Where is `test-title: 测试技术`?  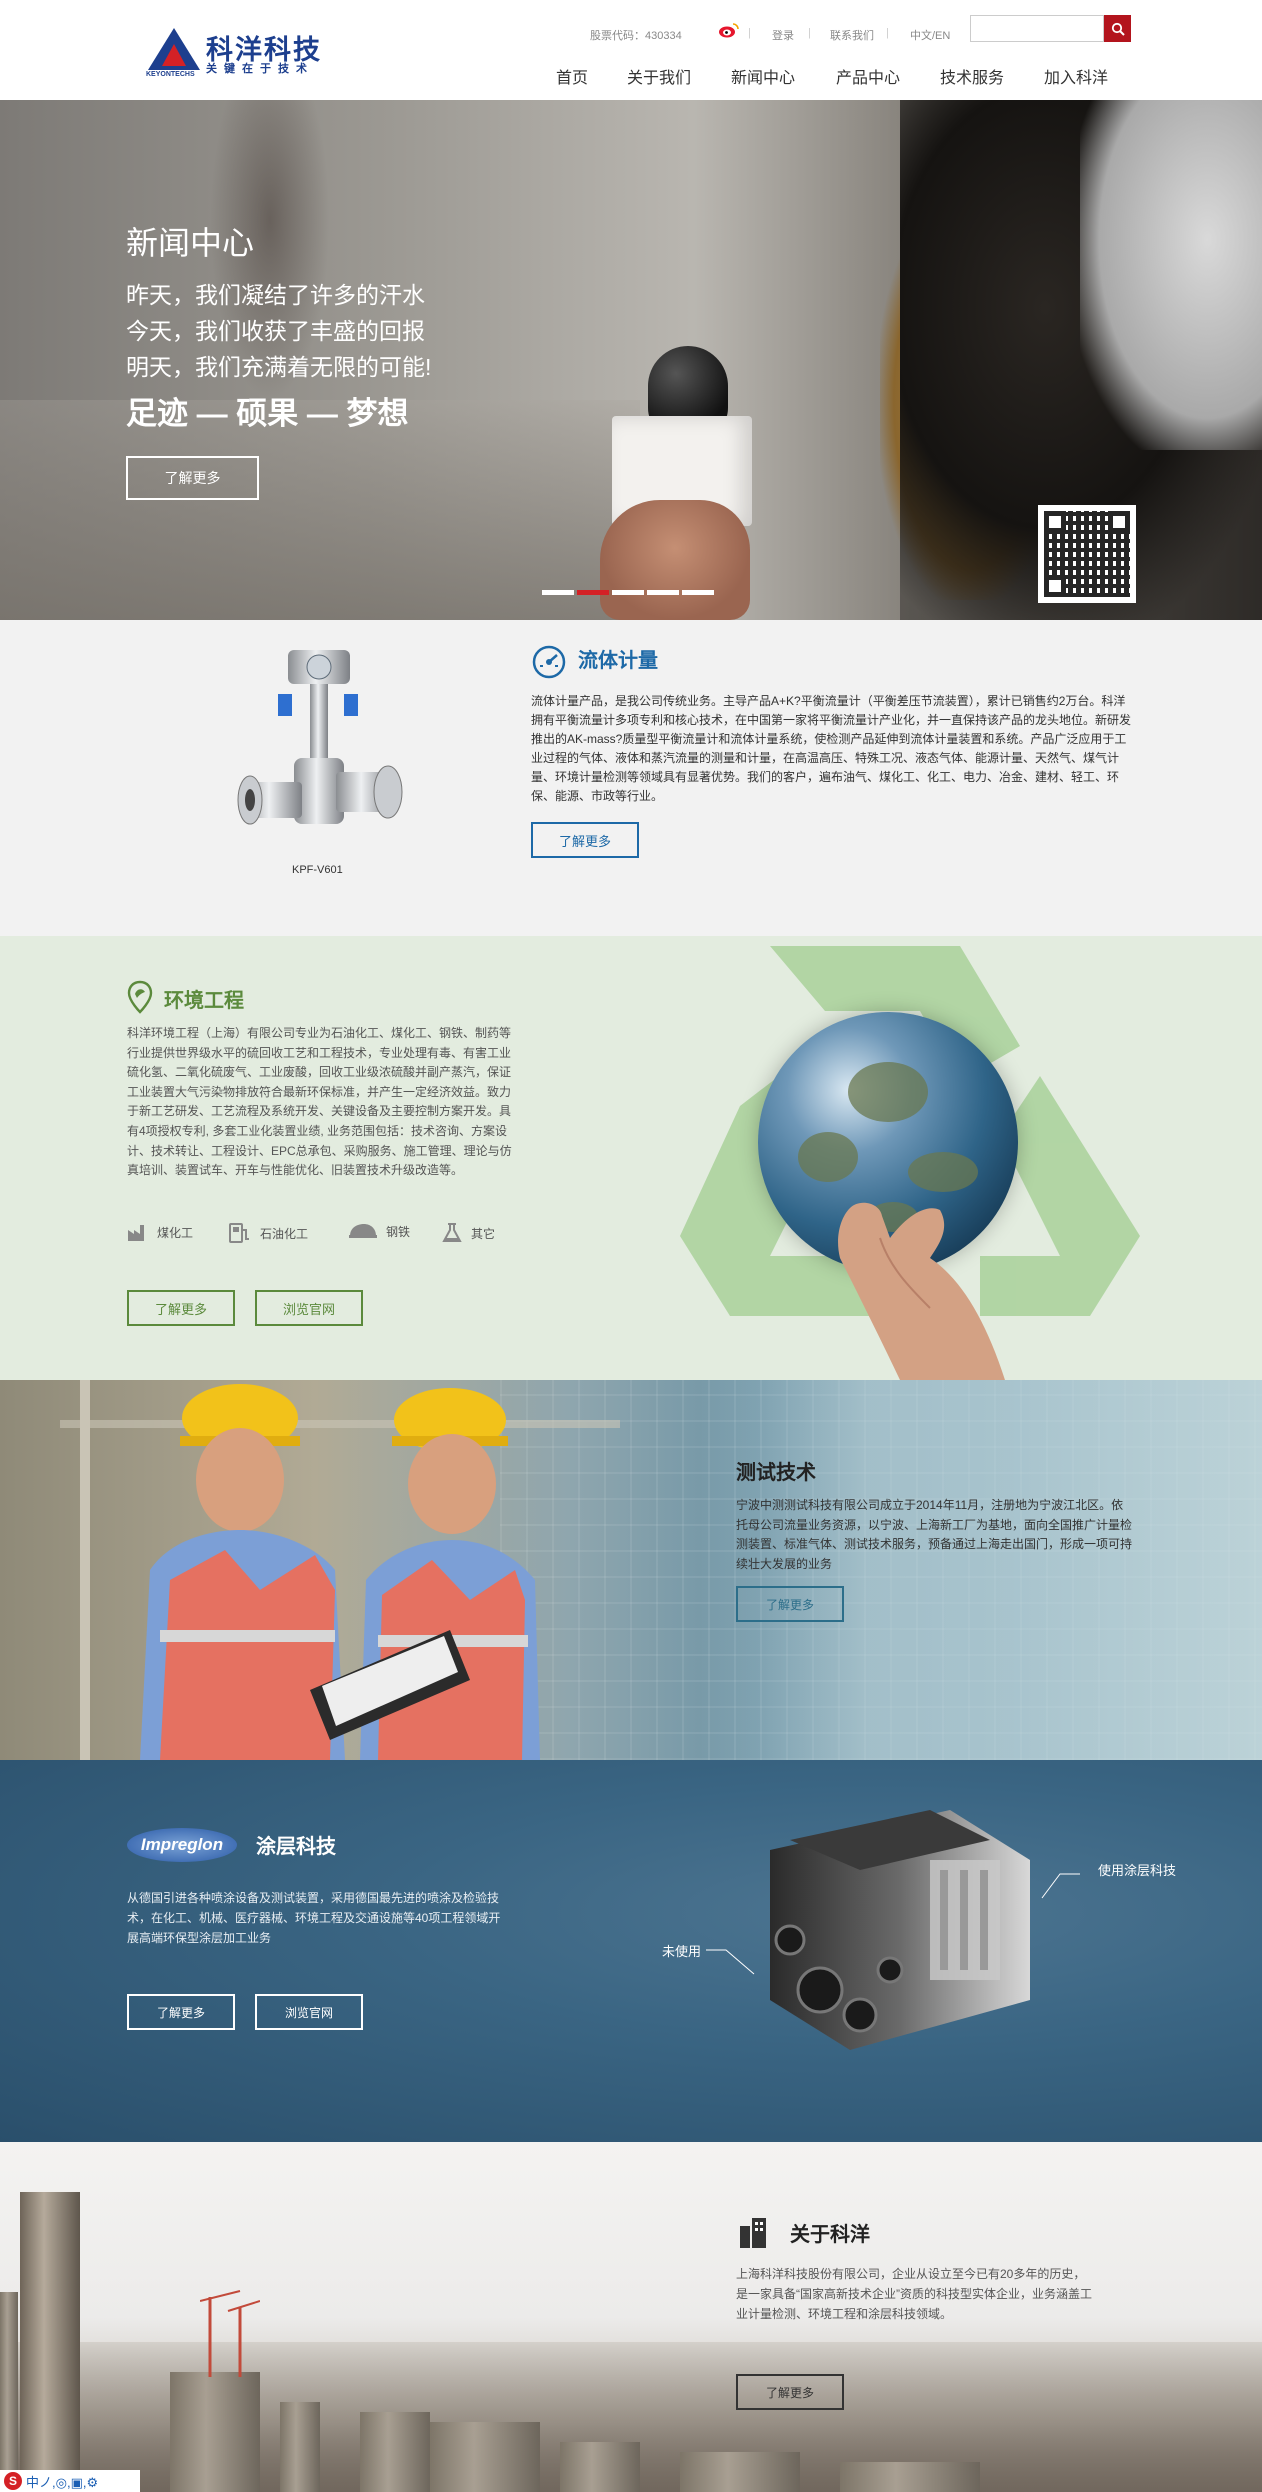 test-title: 测试技术 is located at coordinates (776, 1473).